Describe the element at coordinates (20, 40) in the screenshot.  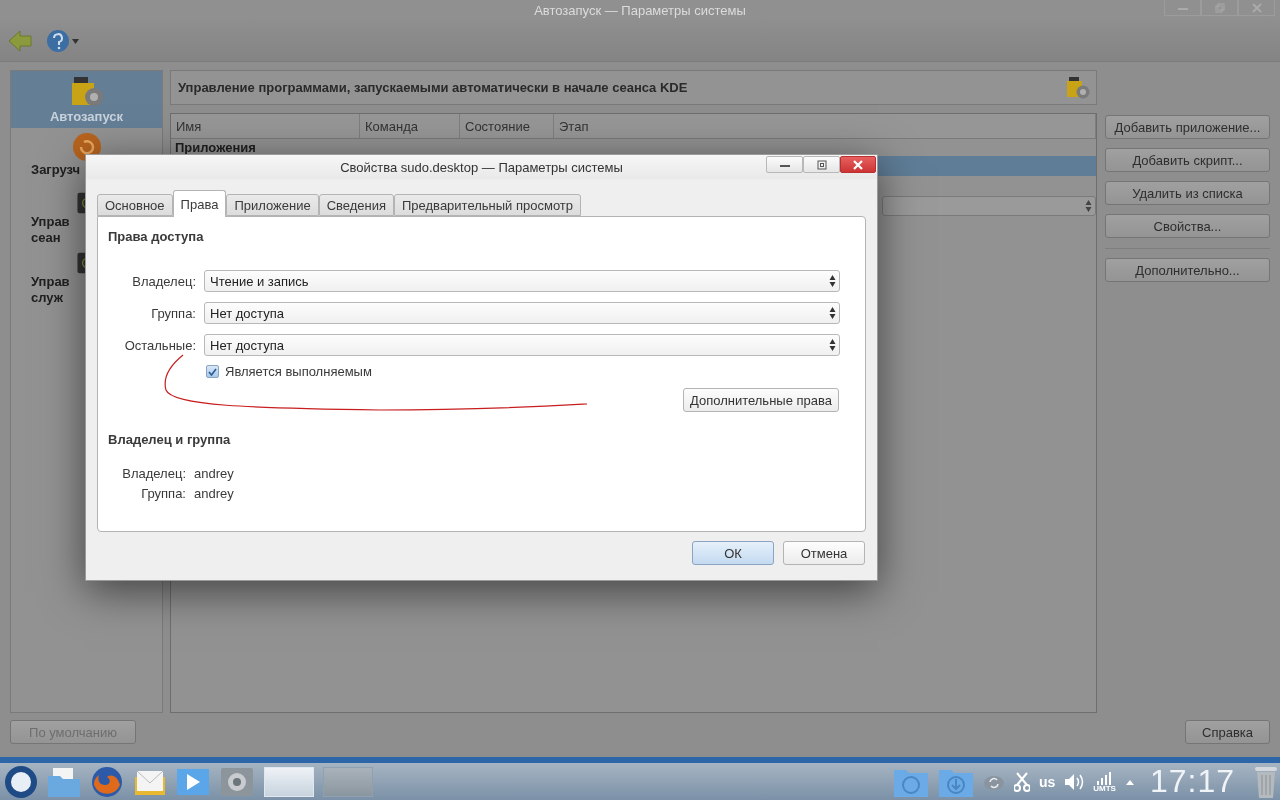
I see `back-arrow-icon` at that location.